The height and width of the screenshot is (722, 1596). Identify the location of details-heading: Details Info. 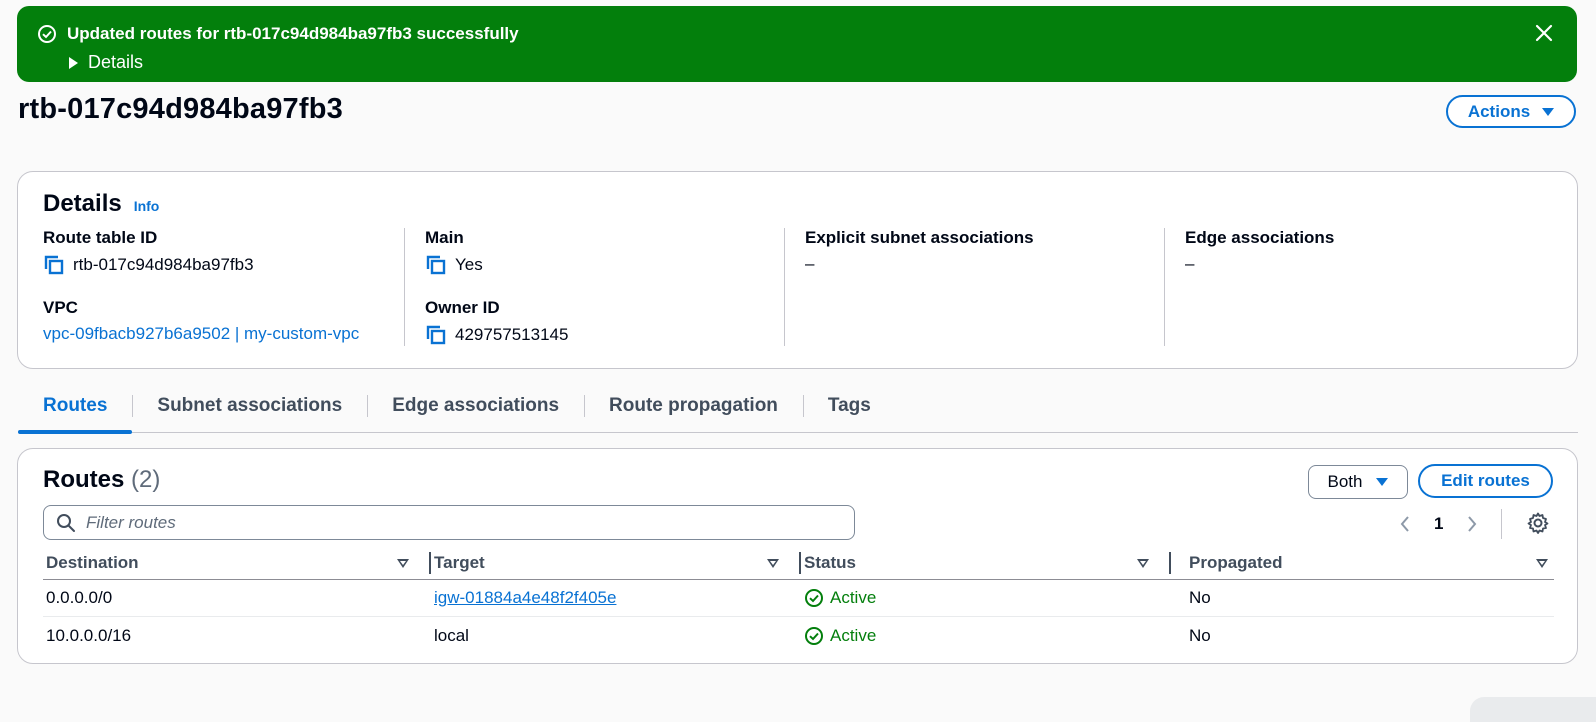
(101, 204).